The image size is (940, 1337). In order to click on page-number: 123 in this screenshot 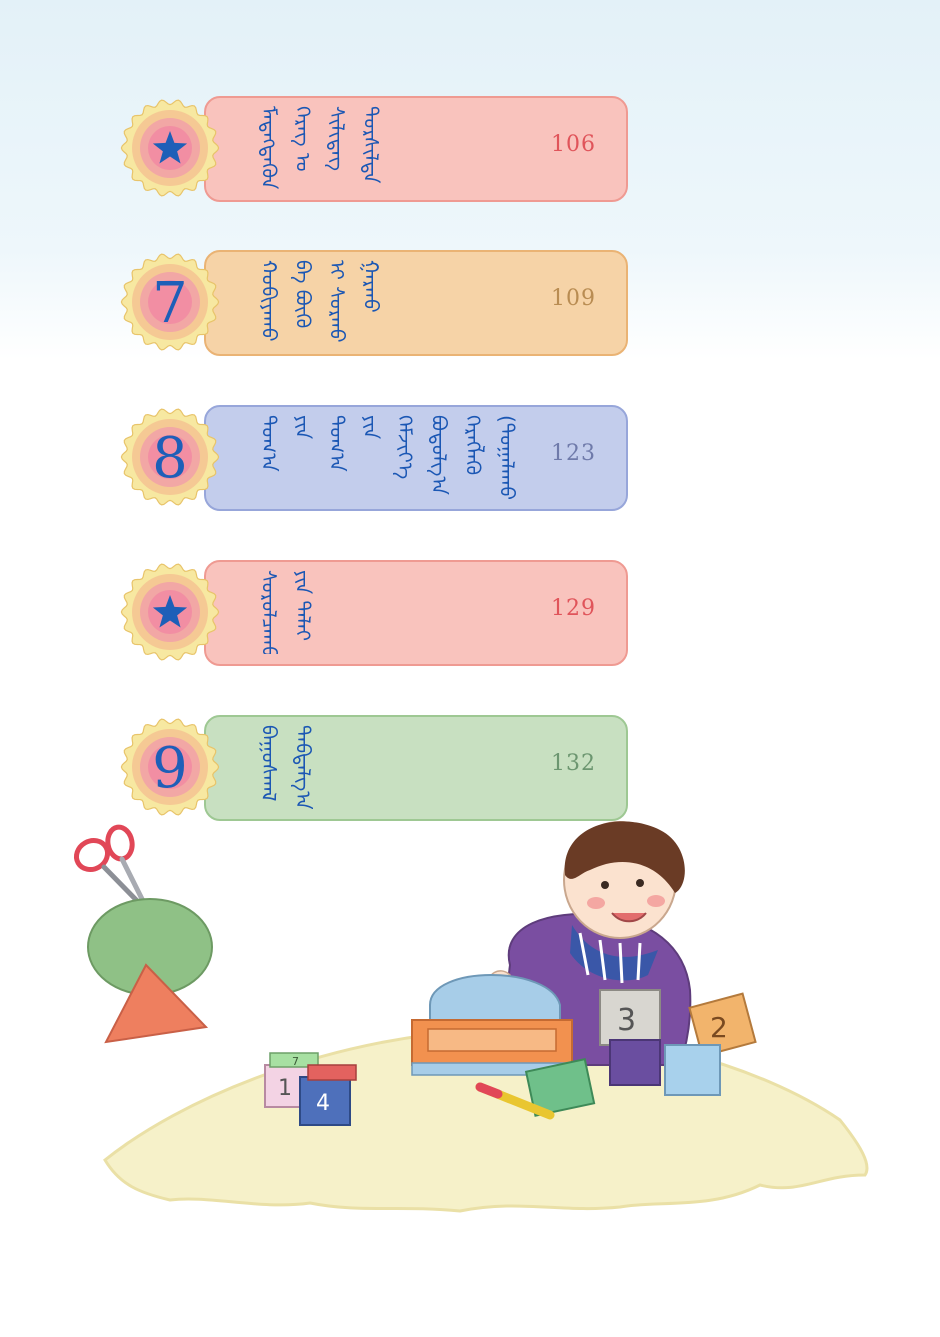, I will do `click(573, 453)`.